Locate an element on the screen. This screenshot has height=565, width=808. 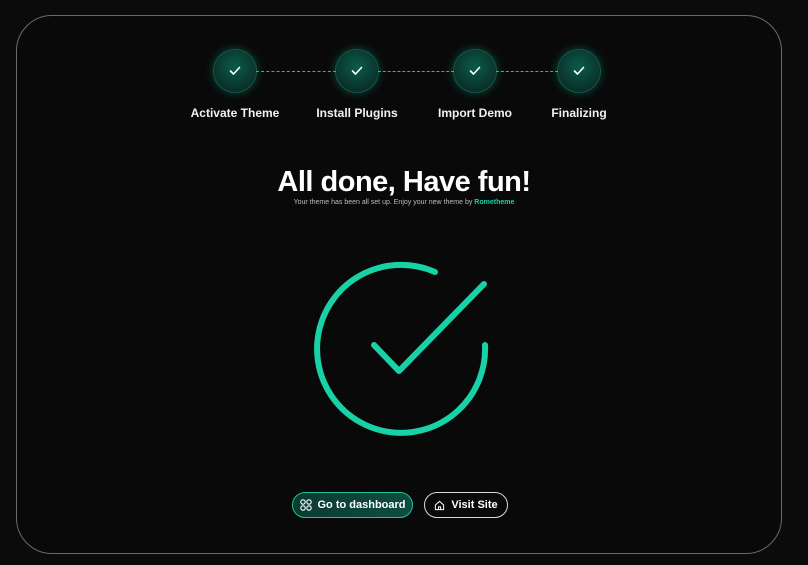
brand-link: Rometheme is located at coordinates (494, 202).